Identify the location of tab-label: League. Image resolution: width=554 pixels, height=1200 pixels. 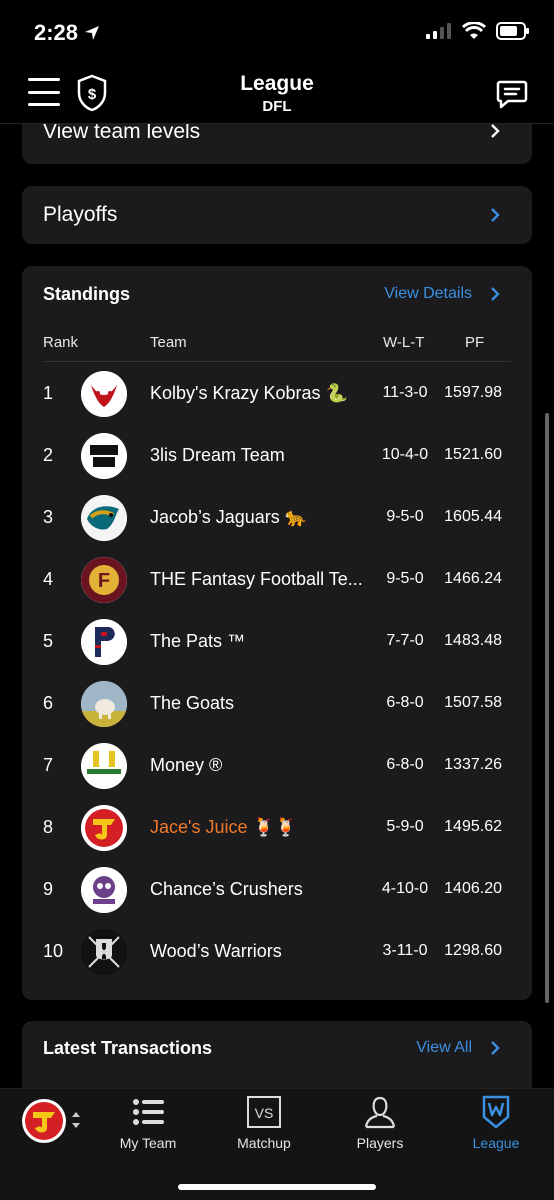
(496, 1143).